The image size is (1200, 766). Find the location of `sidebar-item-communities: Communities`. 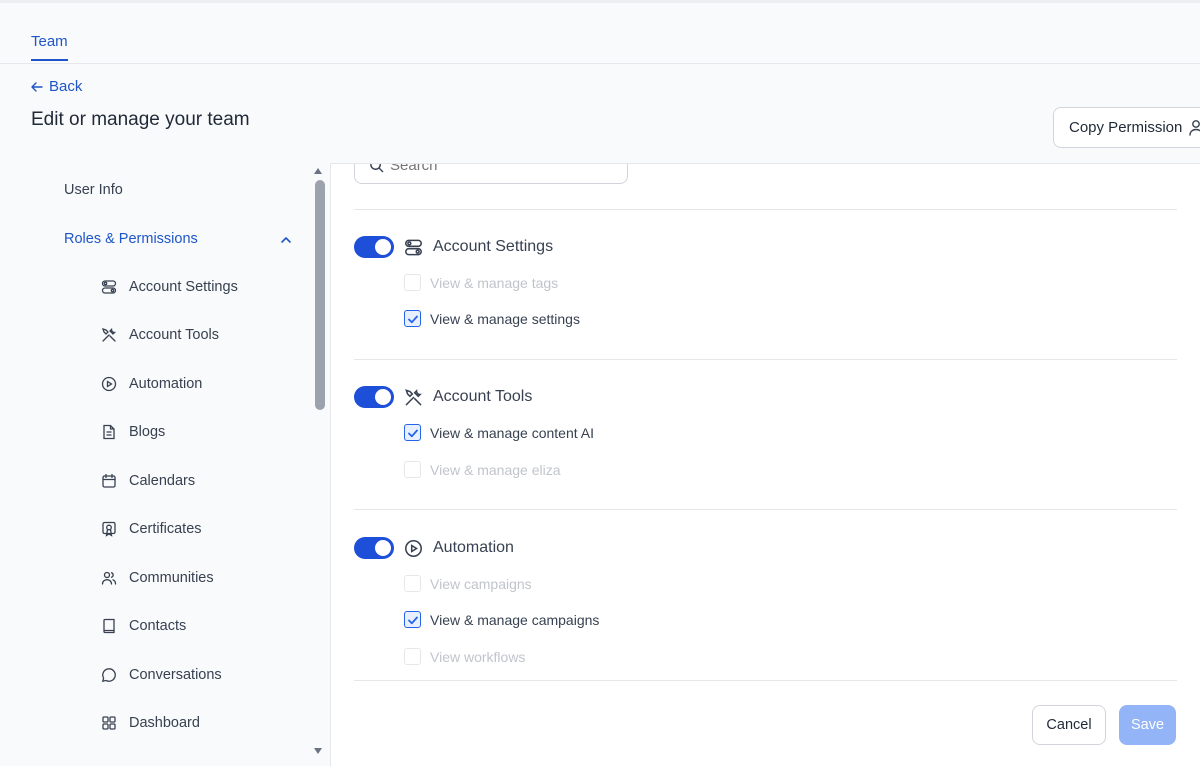

sidebar-item-communities: Communities is located at coordinates (157, 578).